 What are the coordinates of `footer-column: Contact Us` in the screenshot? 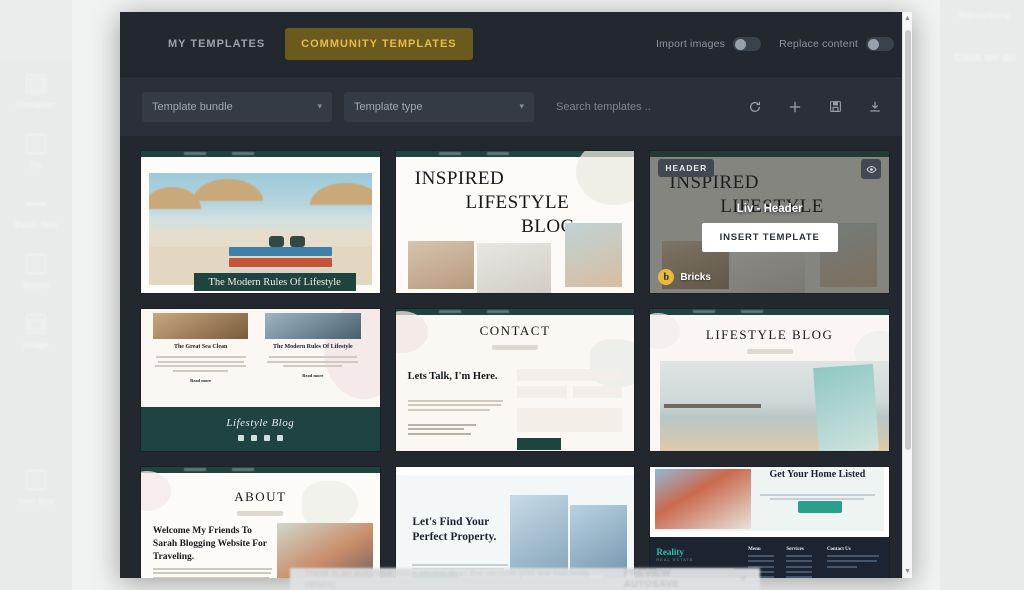 It's located at (852, 559).